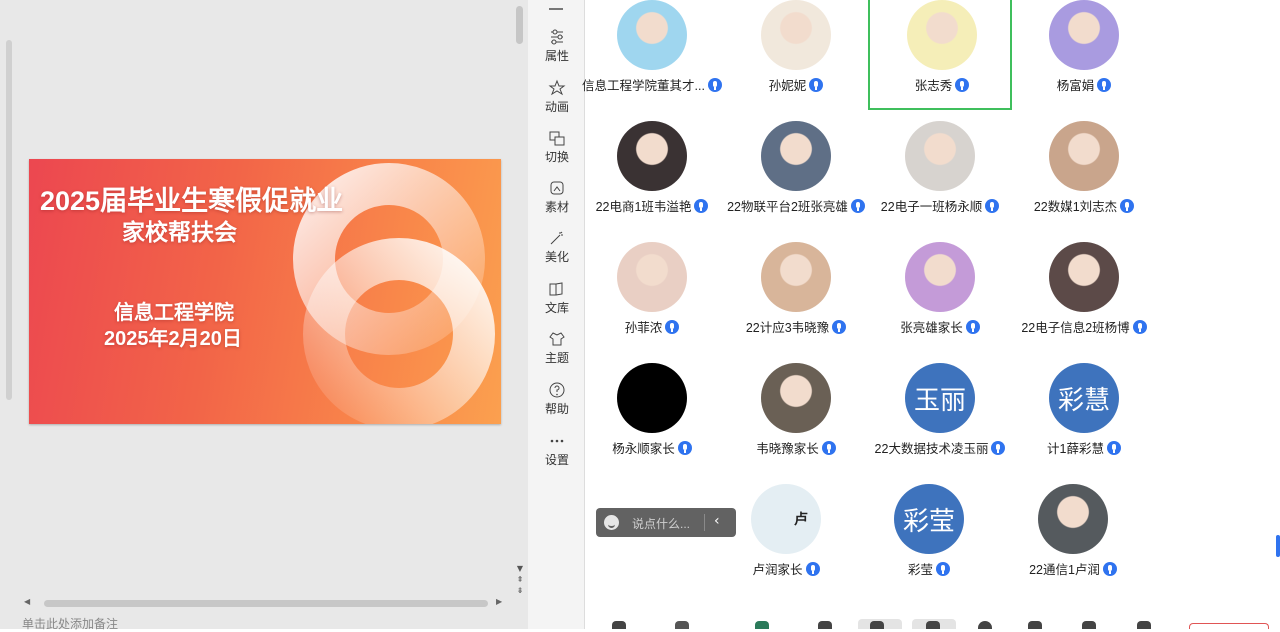 This screenshot has width=1280, height=632. I want to click on star-icon, so click(557, 87).